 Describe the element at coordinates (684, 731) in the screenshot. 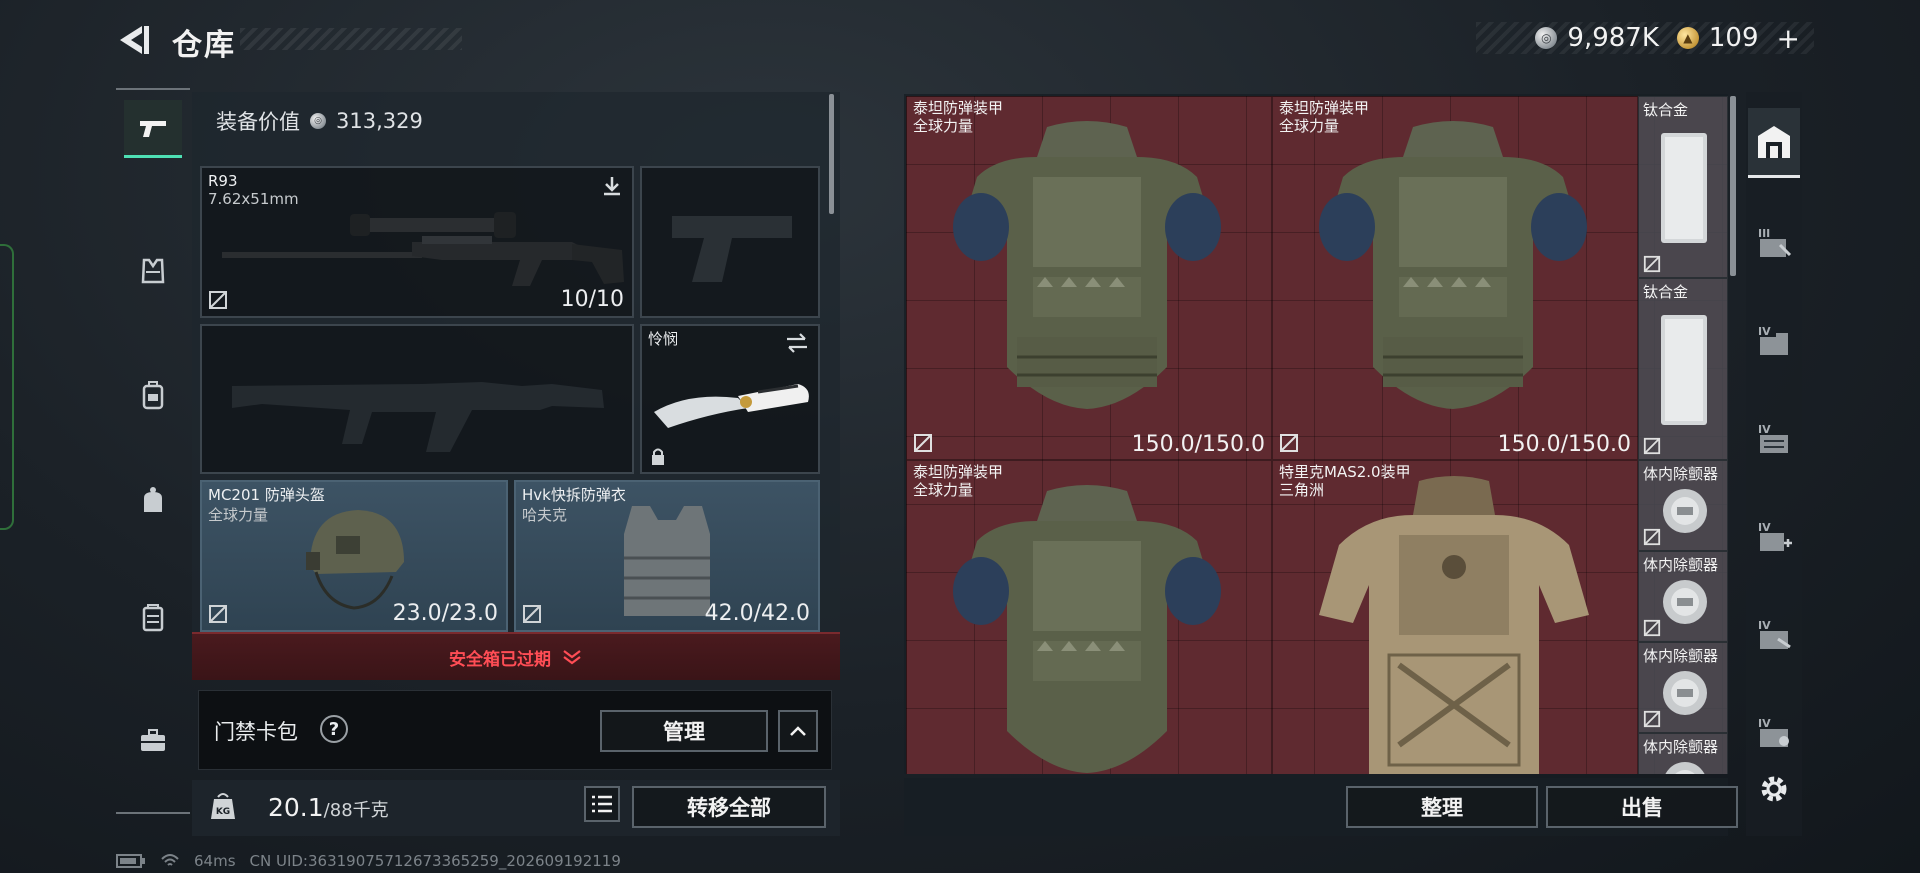

I see `manage-button: 管理` at that location.